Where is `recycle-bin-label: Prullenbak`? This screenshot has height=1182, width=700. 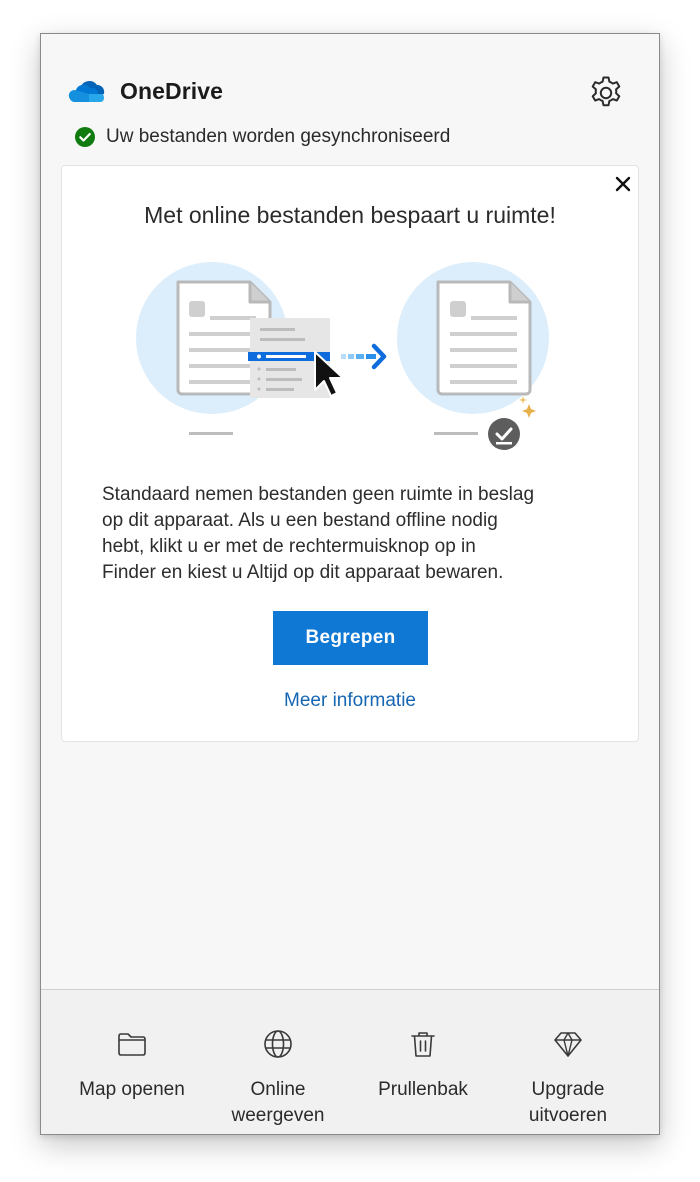 recycle-bin-label: Prullenbak is located at coordinates (423, 1089).